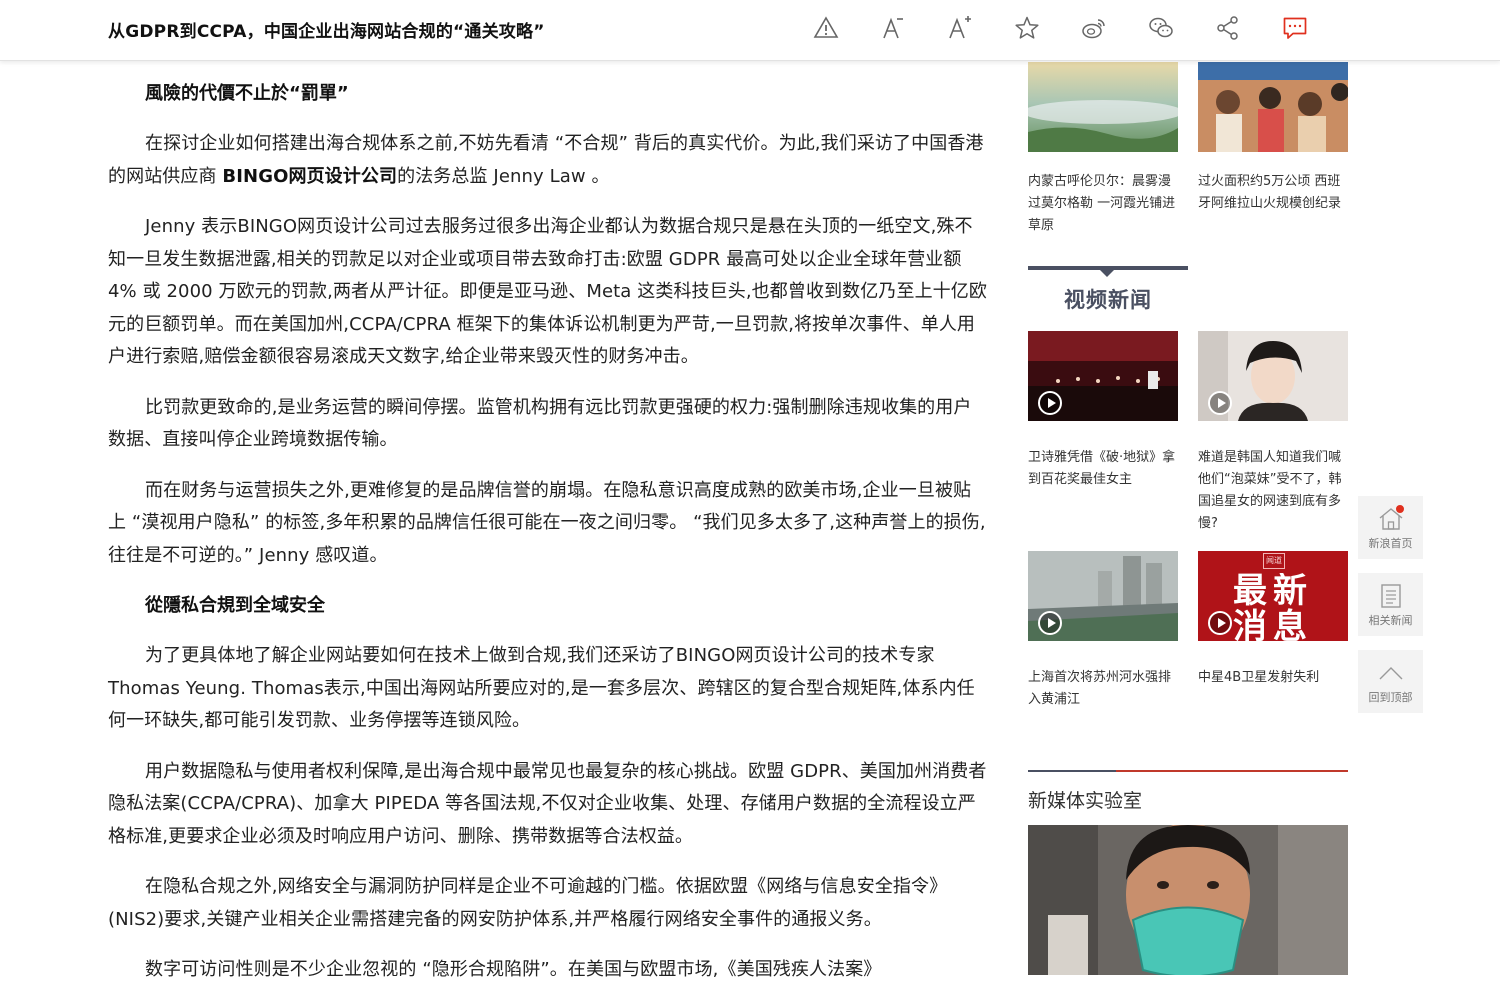 The height and width of the screenshot is (1005, 1500). Describe the element at coordinates (1390, 620) in the screenshot. I see `float-related-label: 相关新闻` at that location.